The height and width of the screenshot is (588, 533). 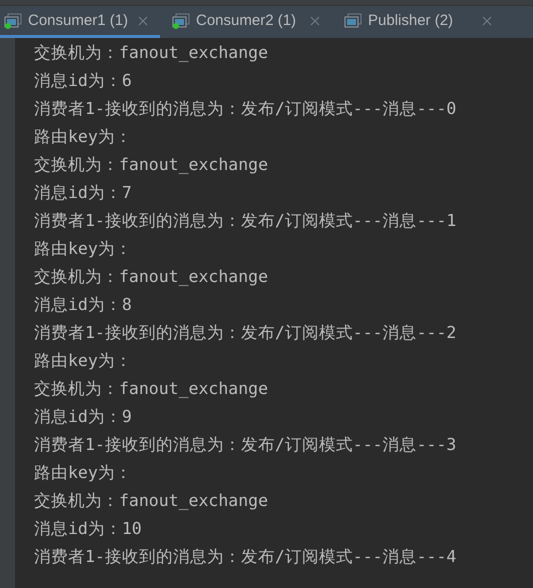 What do you see at coordinates (88, 529) in the screenshot?
I see `console-line: 消息id为：10` at bounding box center [88, 529].